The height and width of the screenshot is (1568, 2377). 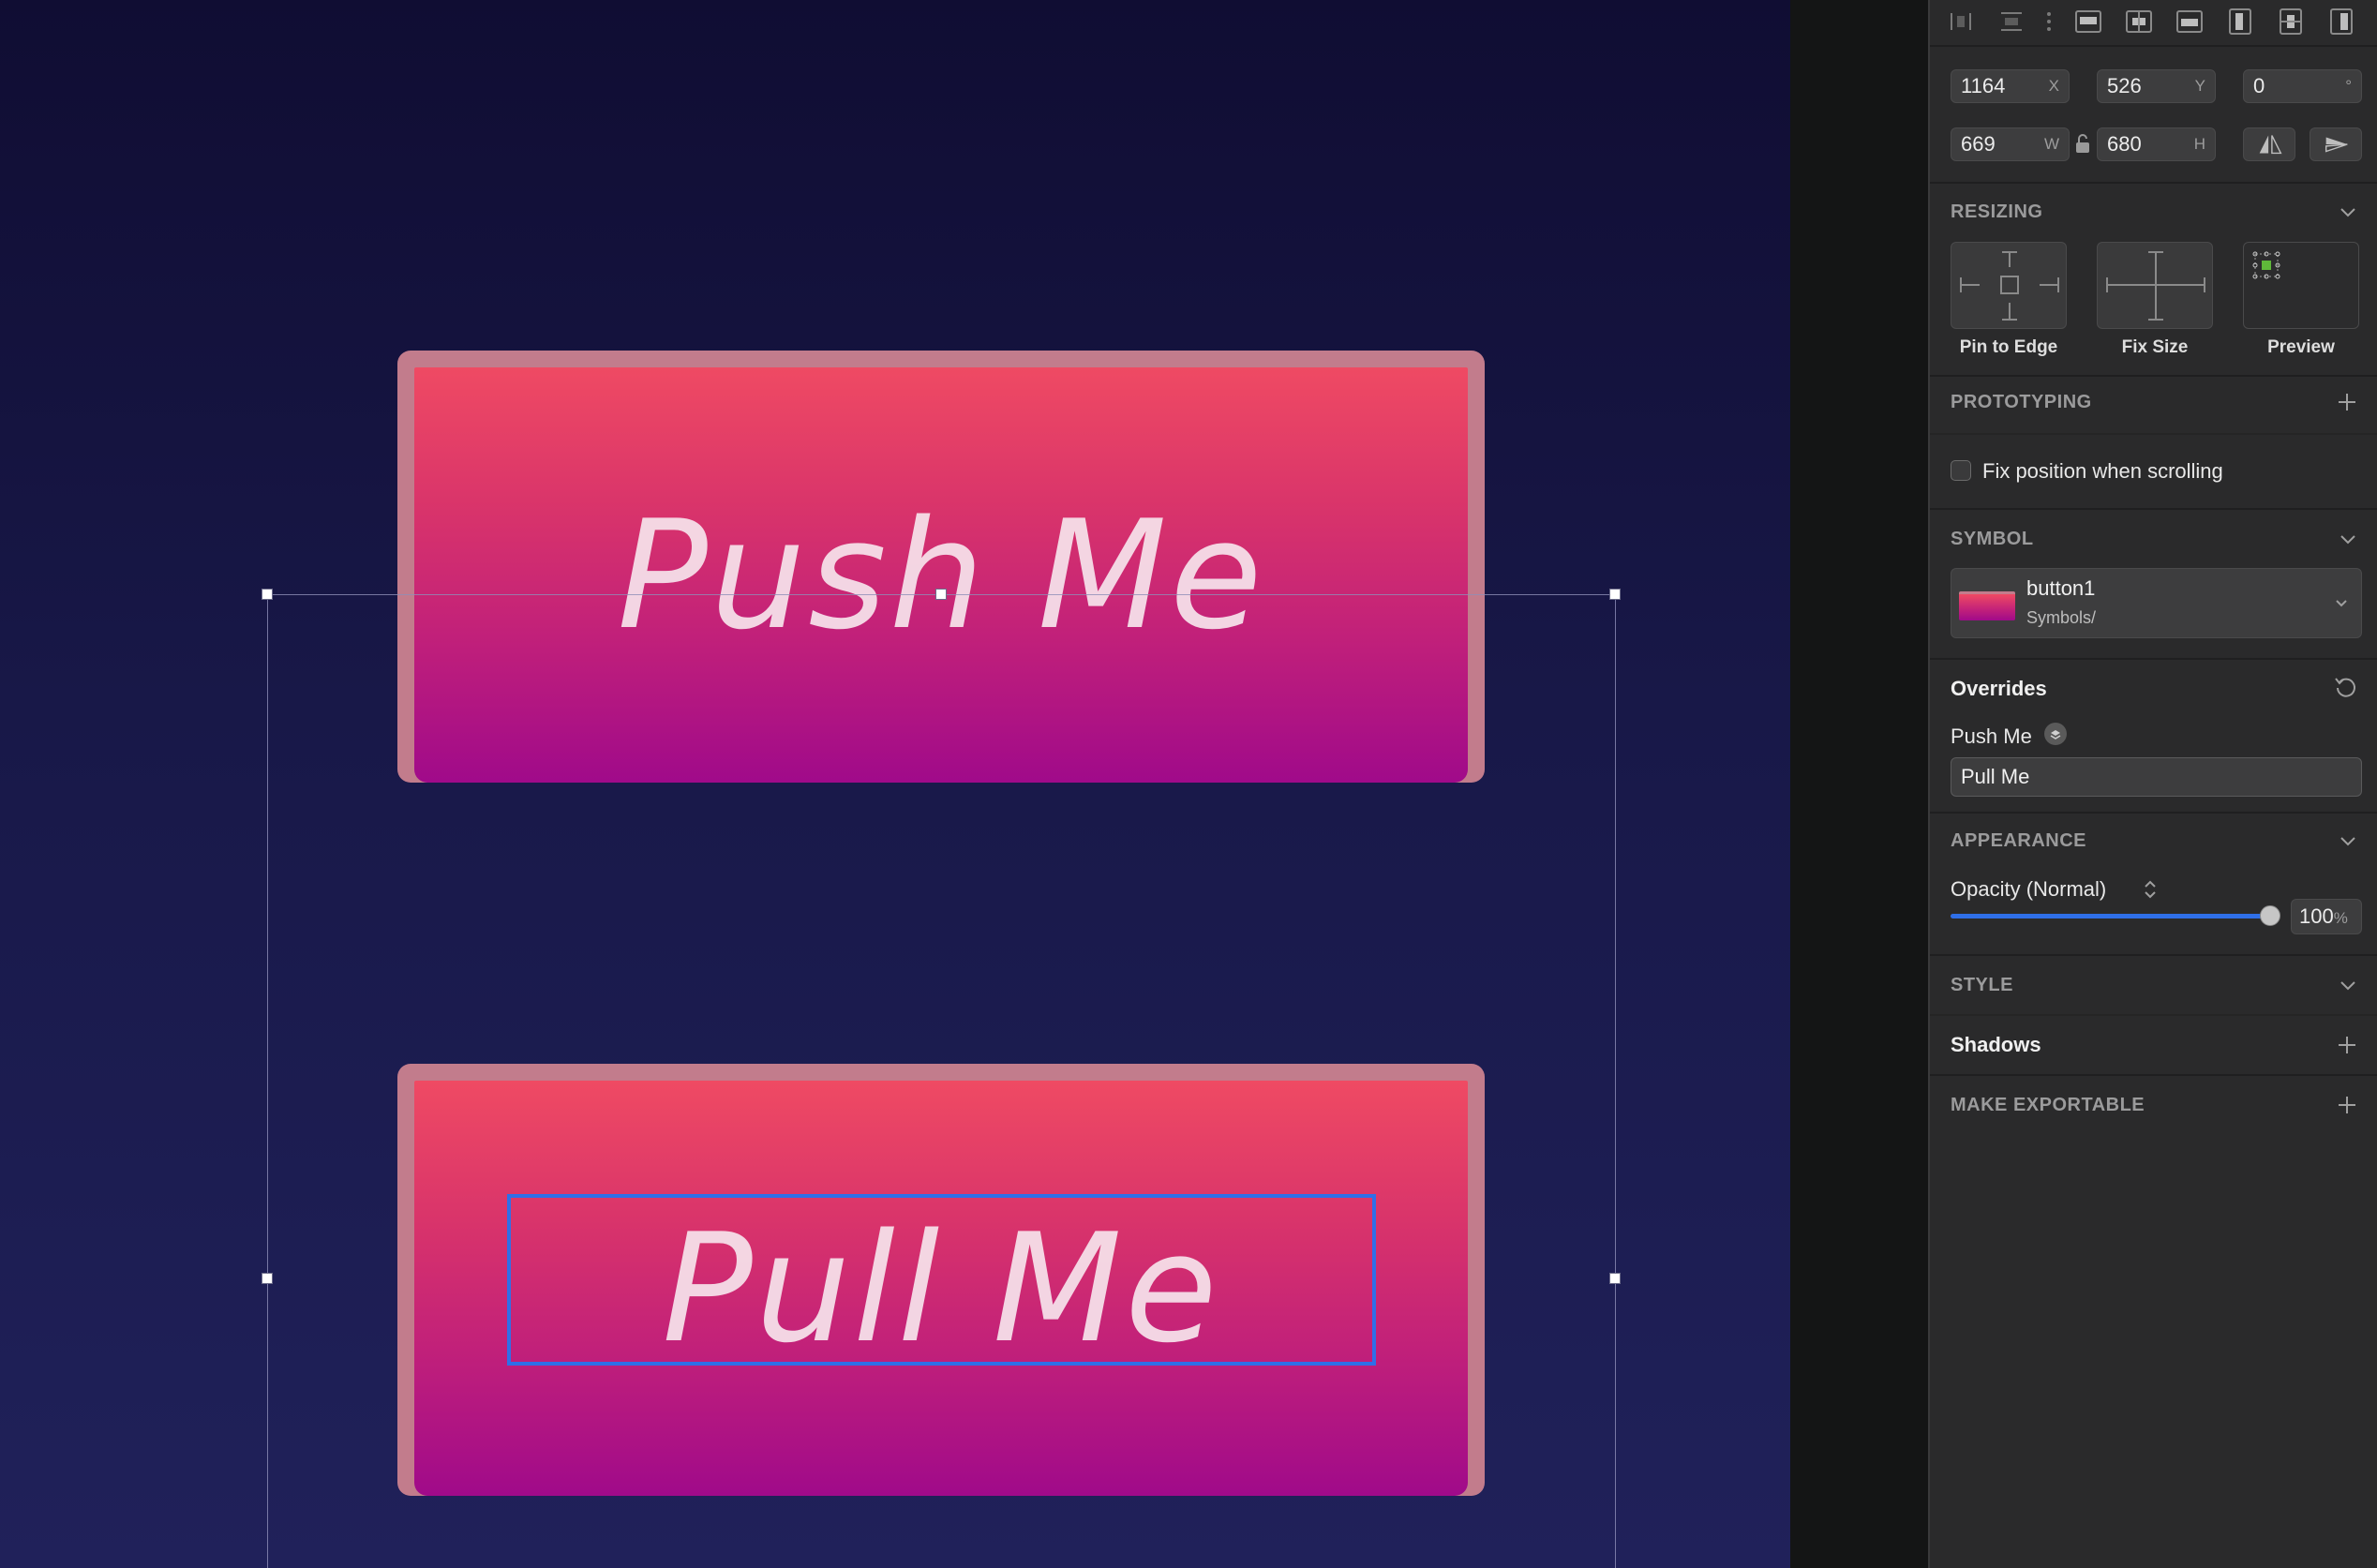 I want to click on prototyping-section-title: PROTOTYPING, so click(x=2021, y=402).